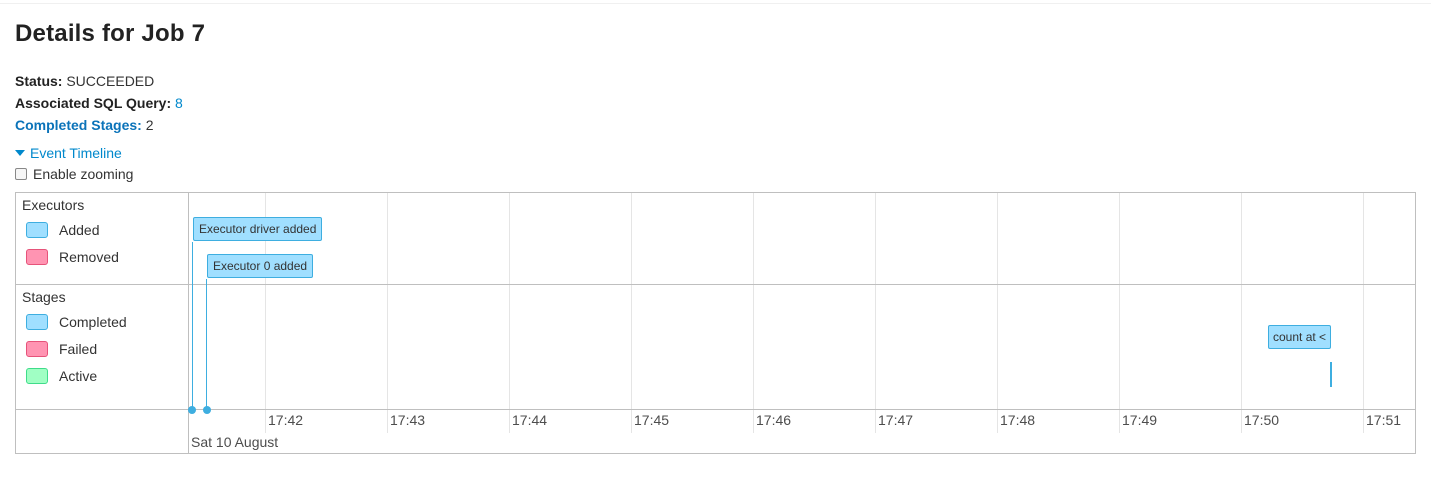 This screenshot has height=479, width=1431. I want to click on top-border, so click(715, 2).